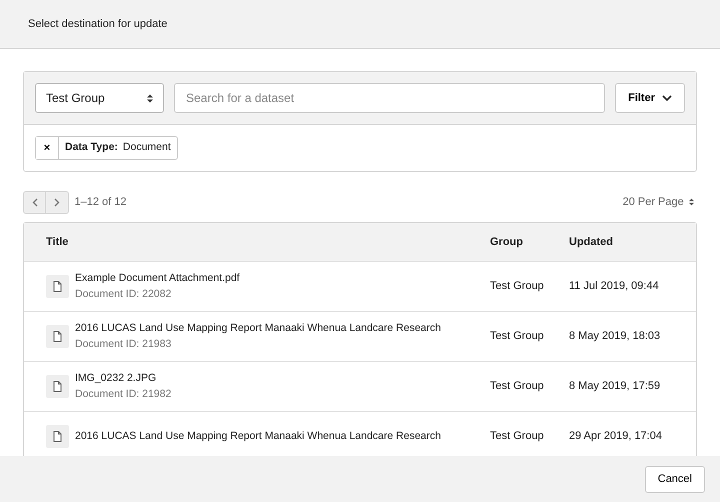 This screenshot has height=502, width=720. What do you see at coordinates (614, 286) in the screenshot?
I see `updated-date: 11 Jul 2019, 09:44` at bounding box center [614, 286].